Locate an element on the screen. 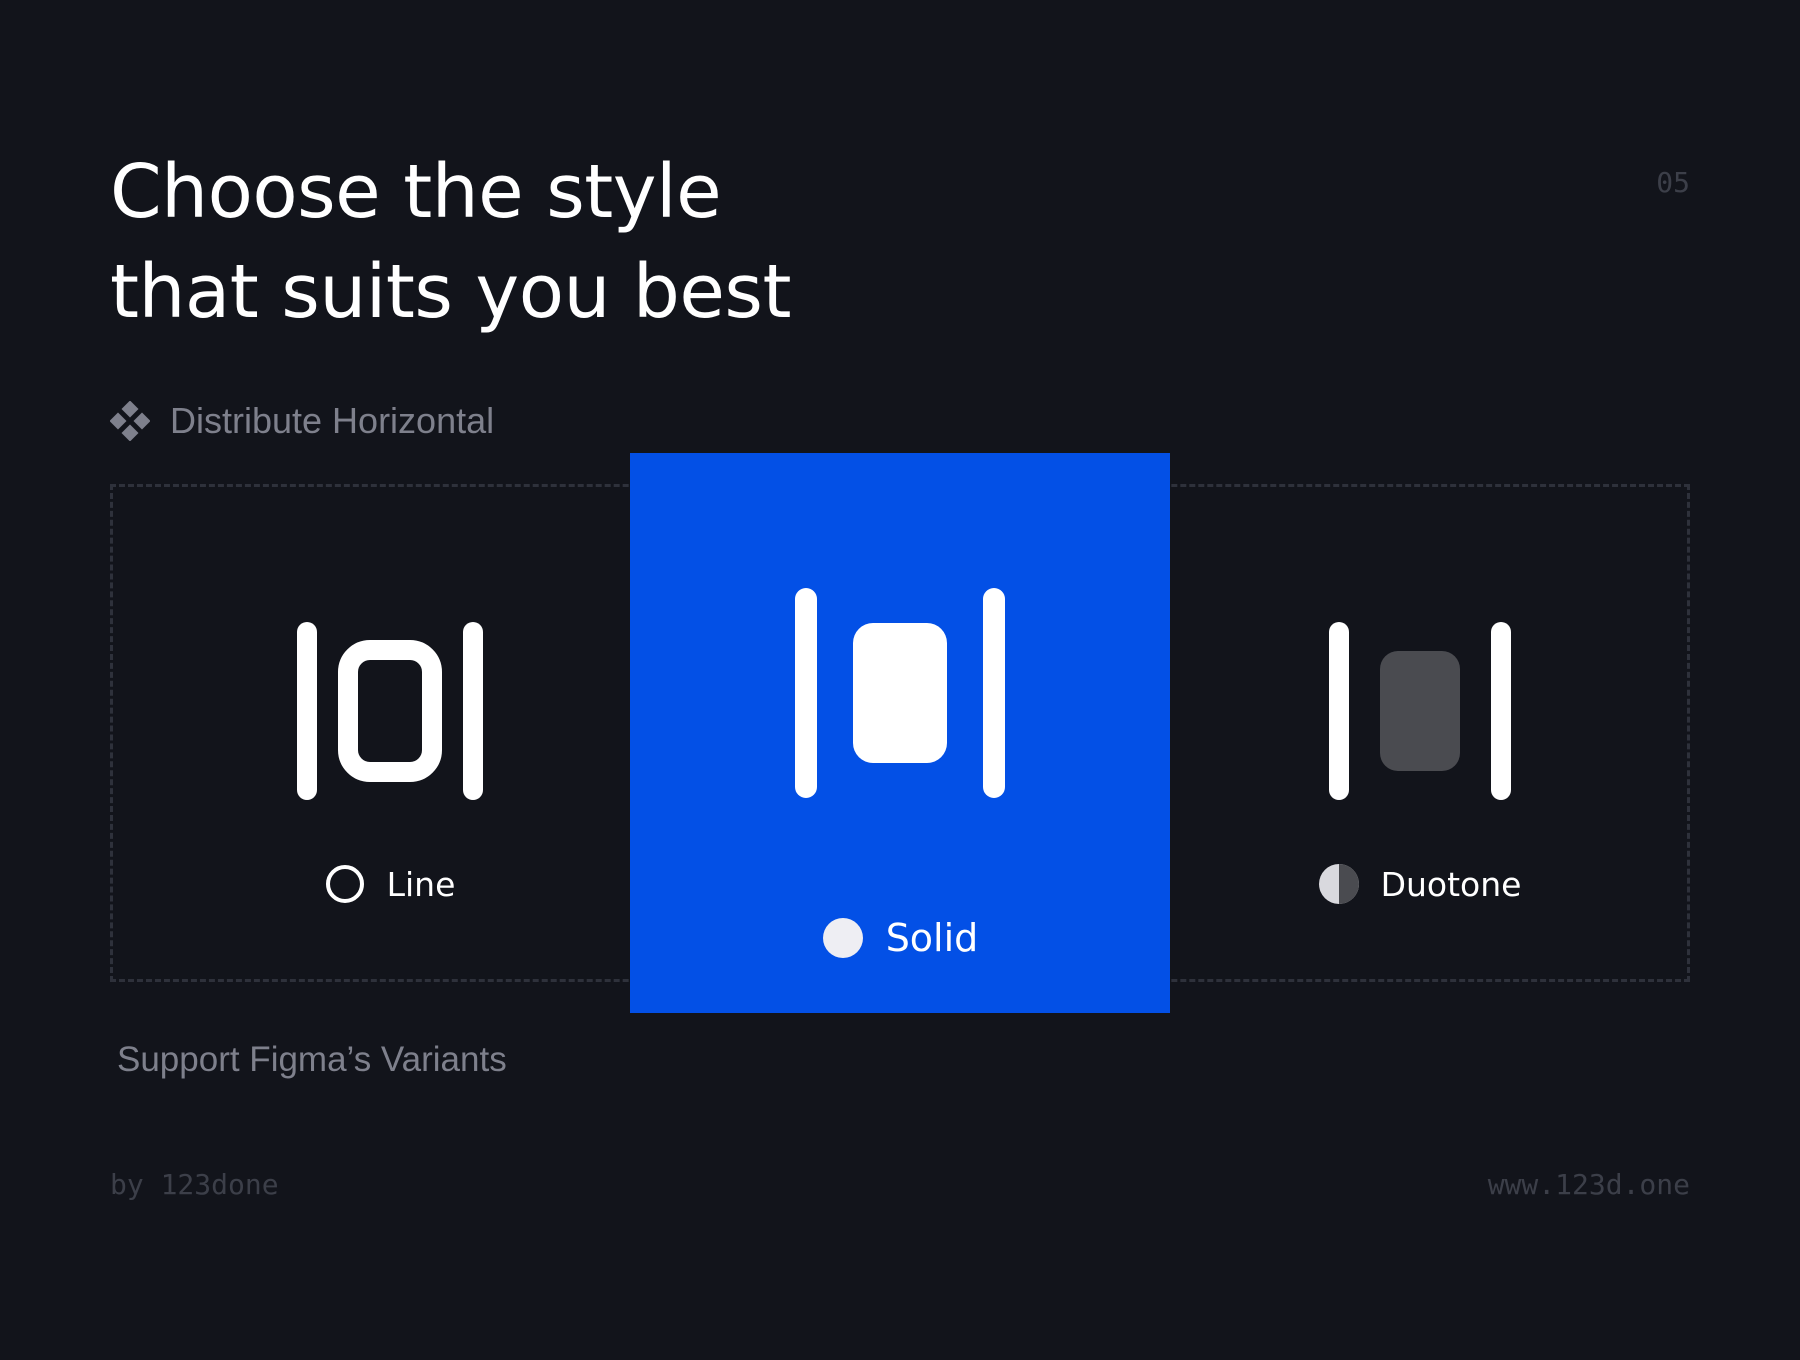 The height and width of the screenshot is (1360, 1800). variant-solid-option: Solid is located at coordinates (900, 938).